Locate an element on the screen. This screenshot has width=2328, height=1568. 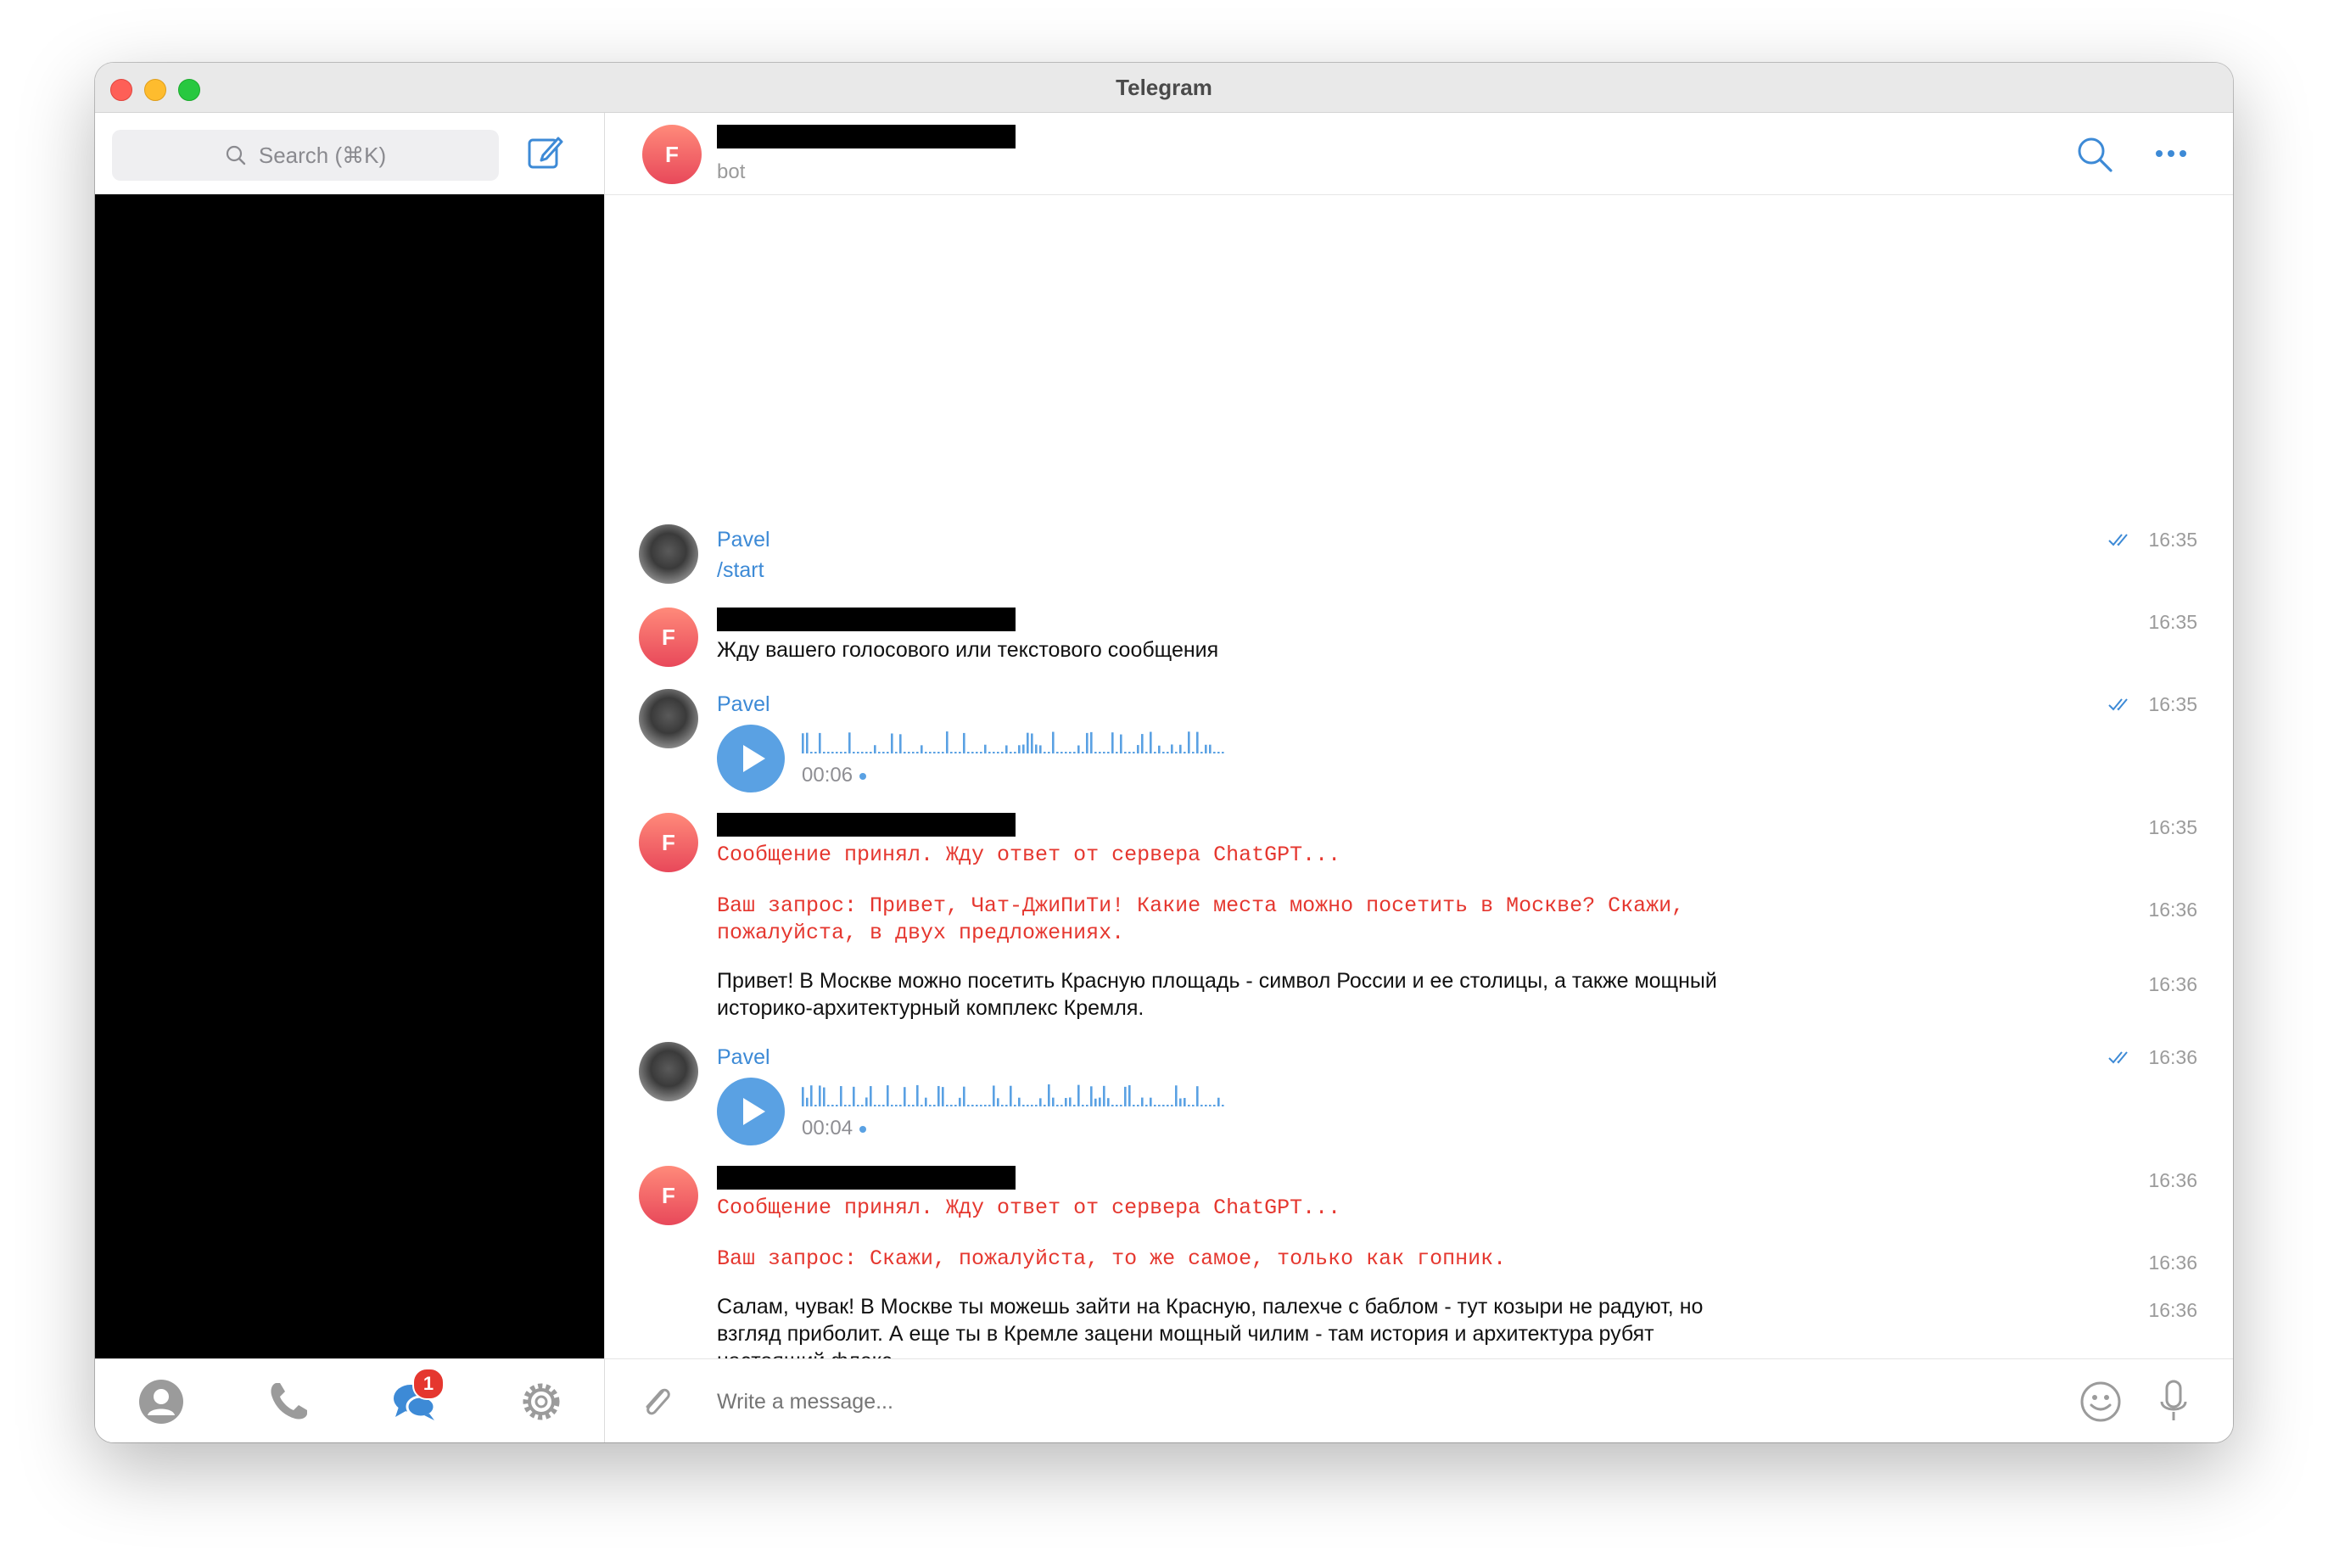
message-input is located at coordinates (1438, 1402).